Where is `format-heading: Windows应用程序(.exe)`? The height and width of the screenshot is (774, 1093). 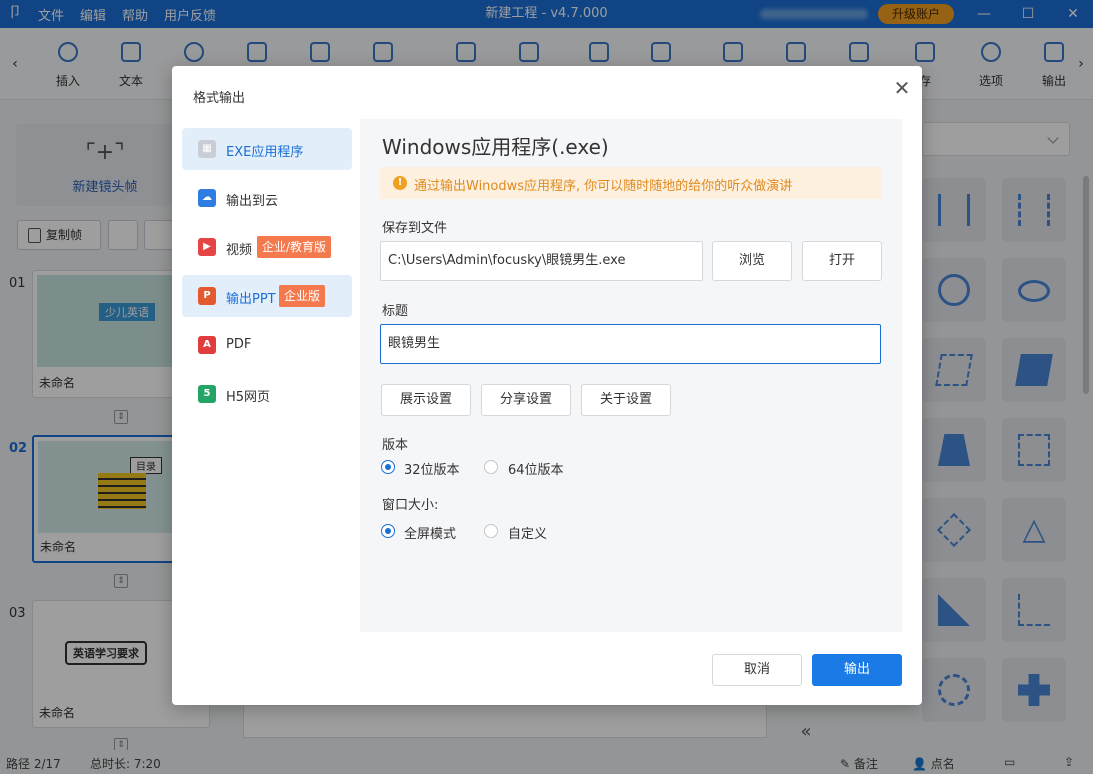
format-heading: Windows应用程序(.exe) is located at coordinates (495, 147).